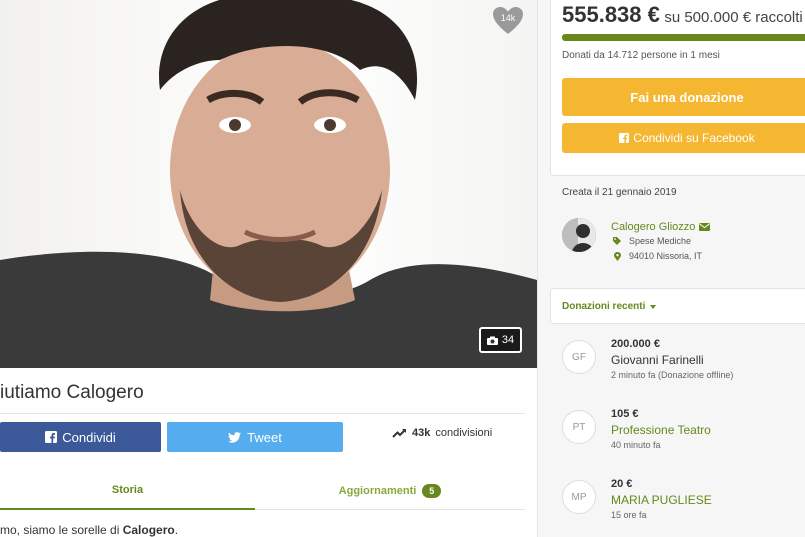 This screenshot has width=805, height=537. What do you see at coordinates (604, 306) in the screenshot?
I see `recent-donations-title: Donazioni recenti` at bounding box center [604, 306].